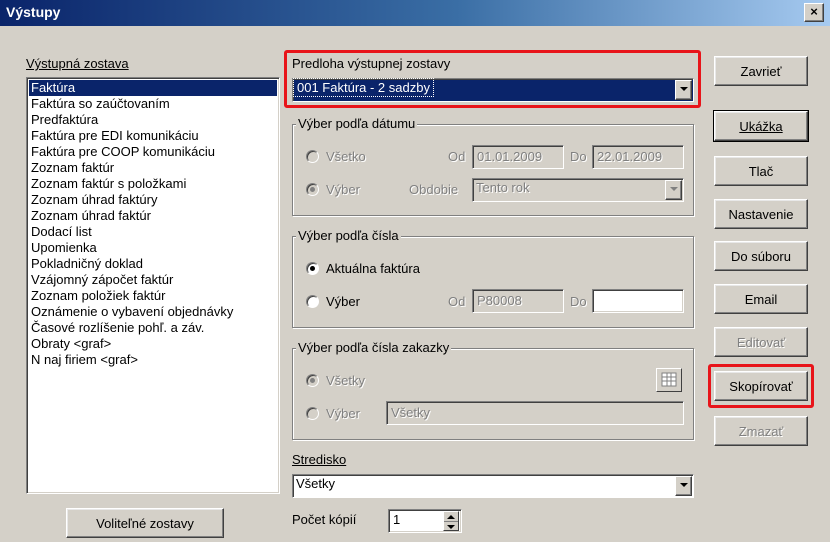 This screenshot has width=830, height=542. I want to click on email-button: Email, so click(761, 299).